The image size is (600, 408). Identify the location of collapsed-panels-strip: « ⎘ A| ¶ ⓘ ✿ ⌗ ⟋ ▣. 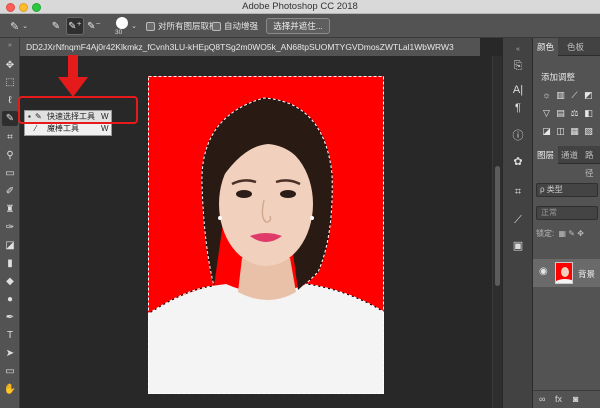
(518, 223).